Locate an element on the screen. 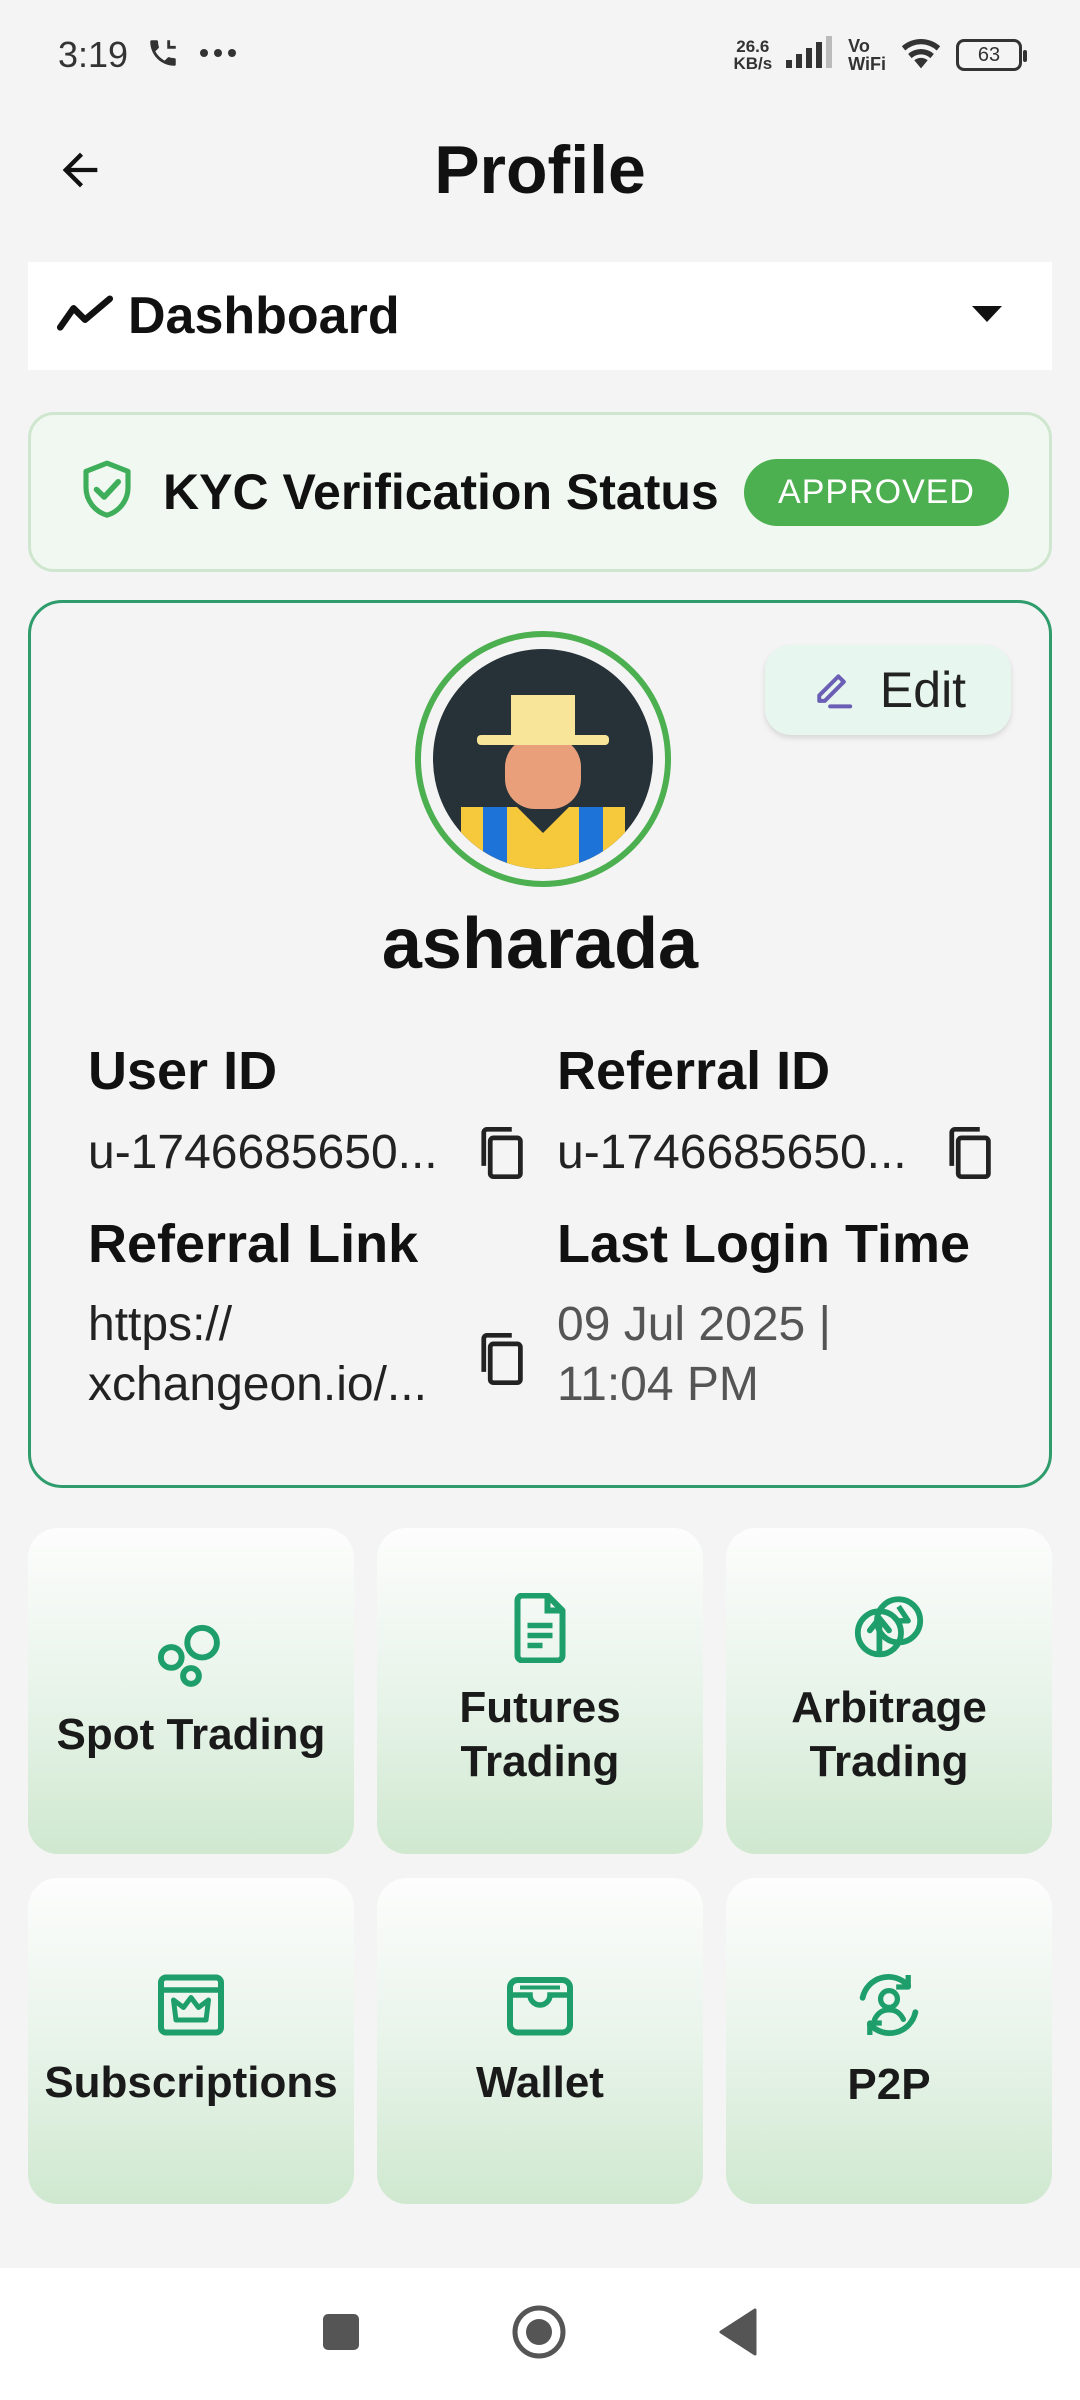 This screenshot has width=1080, height=2400. last-login-label: Last Login Time is located at coordinates (764, 1244).